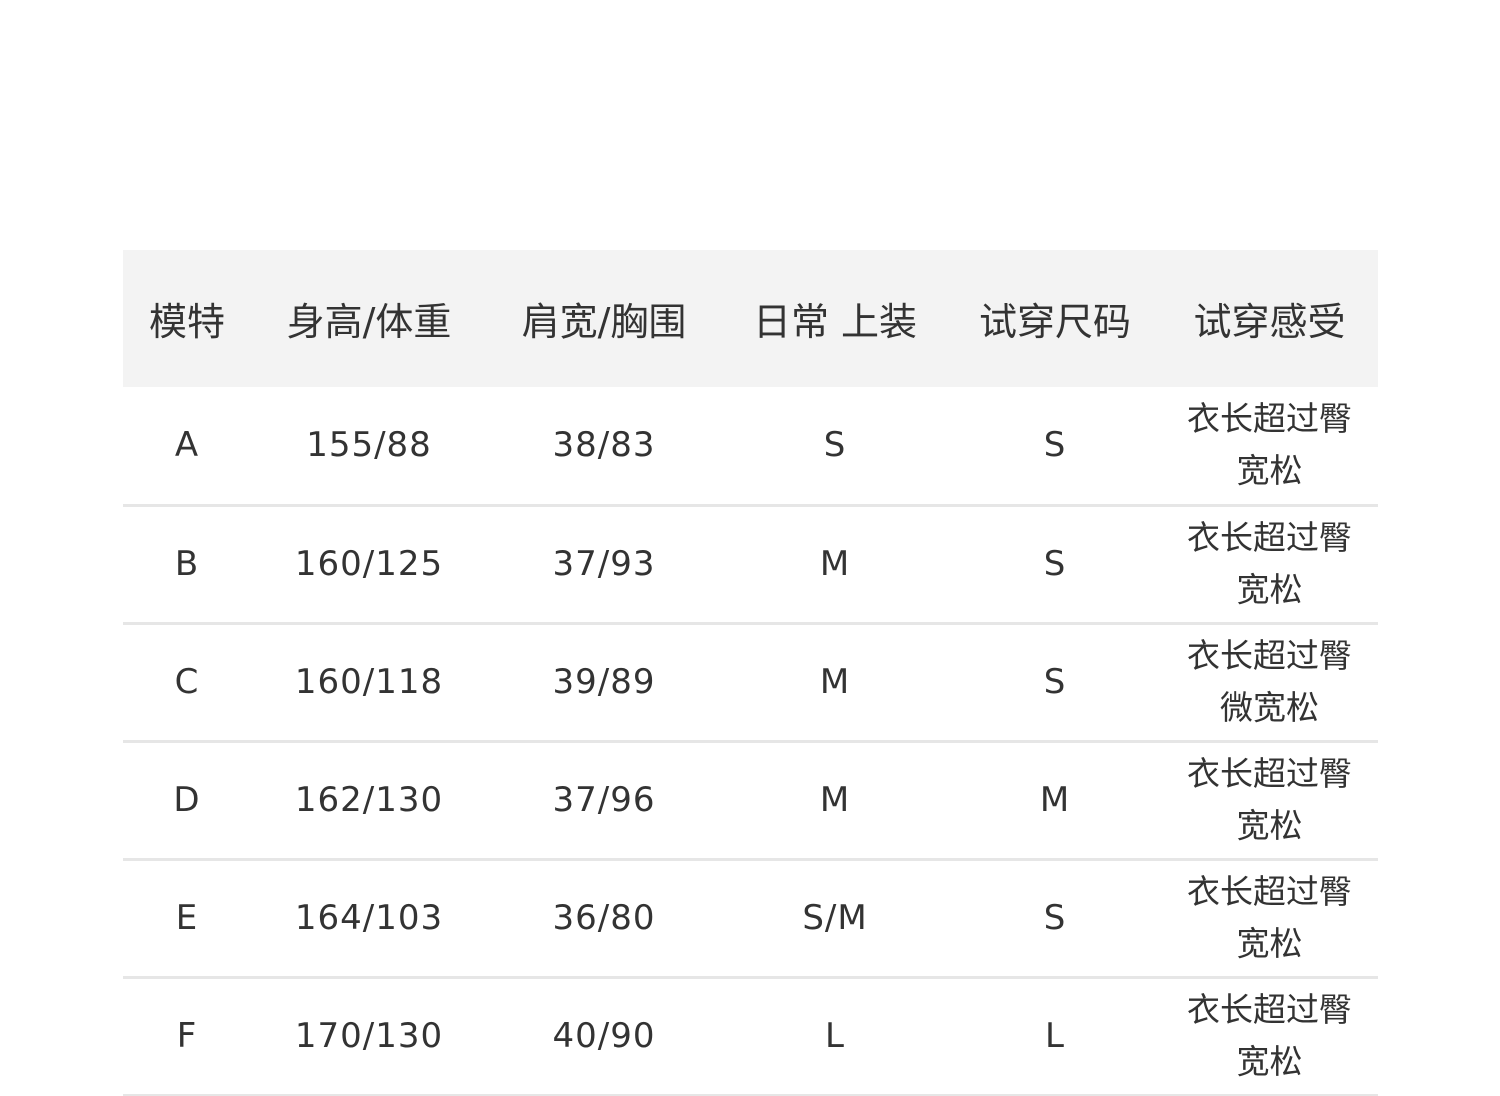 This screenshot has height=1096, width=1500. Describe the element at coordinates (1269, 707) in the screenshot. I see `fit-feel-line-2: 微宽松` at that location.